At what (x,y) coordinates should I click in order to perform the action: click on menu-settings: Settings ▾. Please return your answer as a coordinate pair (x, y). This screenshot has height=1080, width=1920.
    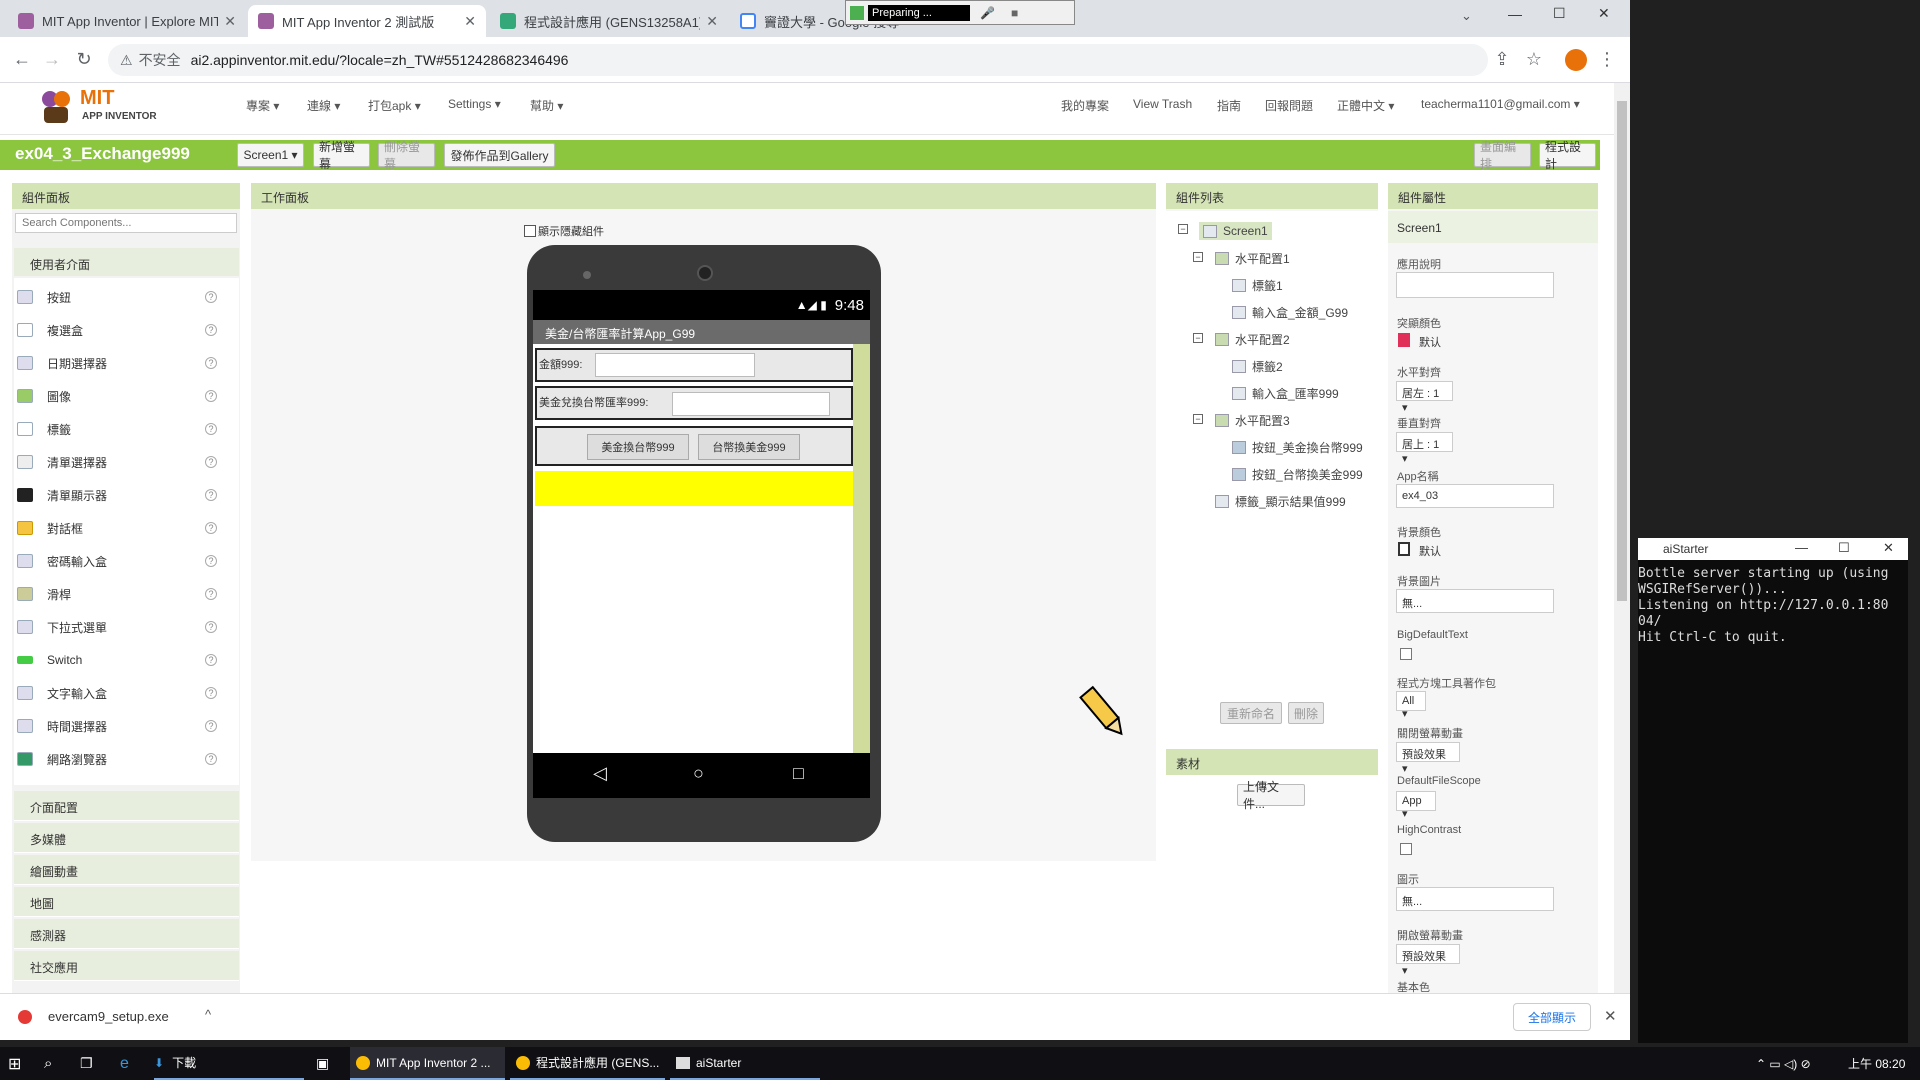
    Looking at the image, I should click on (474, 104).